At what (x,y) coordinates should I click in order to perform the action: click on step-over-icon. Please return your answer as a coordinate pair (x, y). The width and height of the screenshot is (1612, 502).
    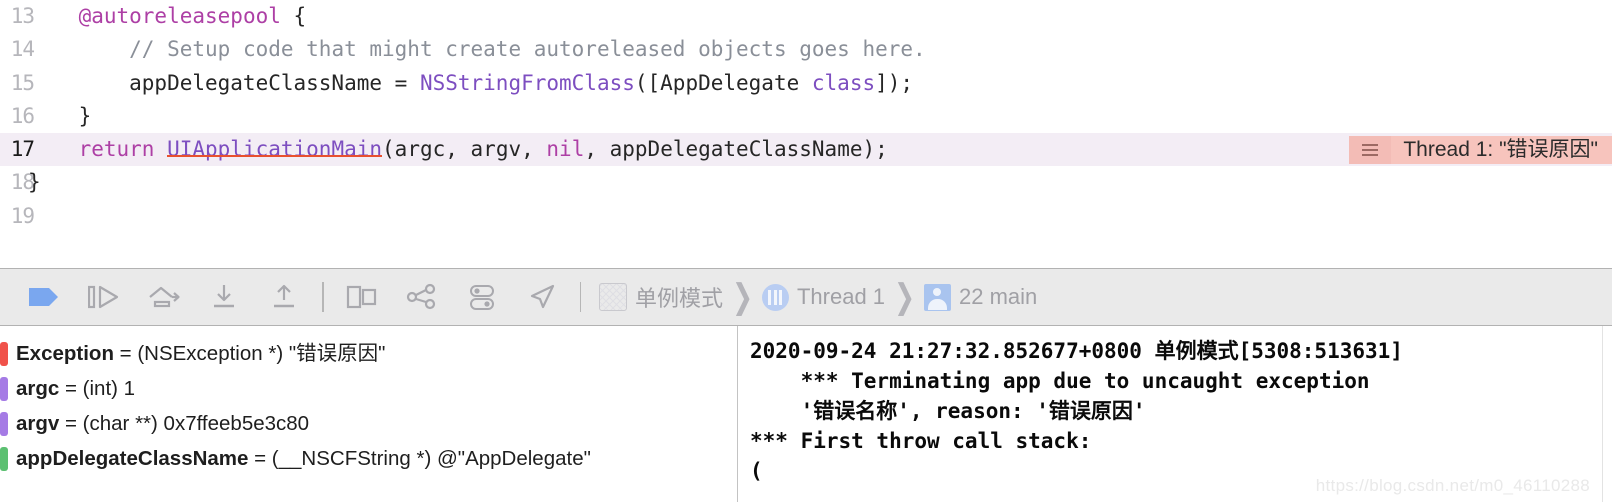
    Looking at the image, I should click on (164, 297).